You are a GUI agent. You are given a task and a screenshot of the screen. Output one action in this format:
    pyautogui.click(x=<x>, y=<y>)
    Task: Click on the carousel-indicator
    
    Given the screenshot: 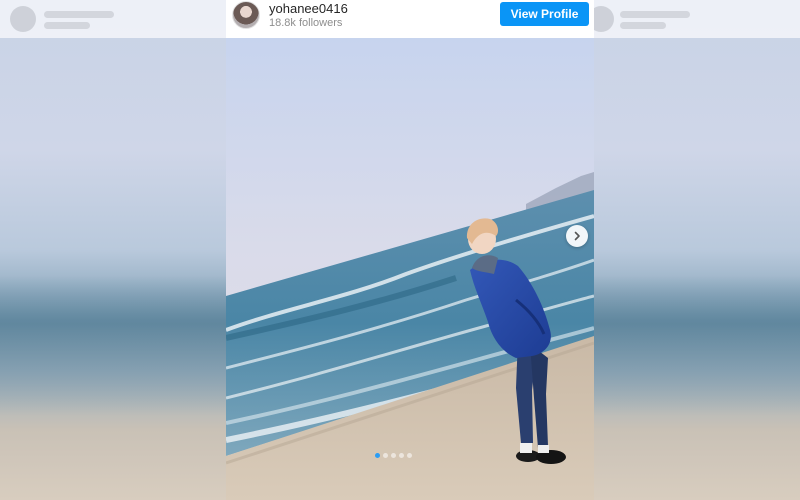 What is the action you would take?
    pyautogui.click(x=393, y=455)
    